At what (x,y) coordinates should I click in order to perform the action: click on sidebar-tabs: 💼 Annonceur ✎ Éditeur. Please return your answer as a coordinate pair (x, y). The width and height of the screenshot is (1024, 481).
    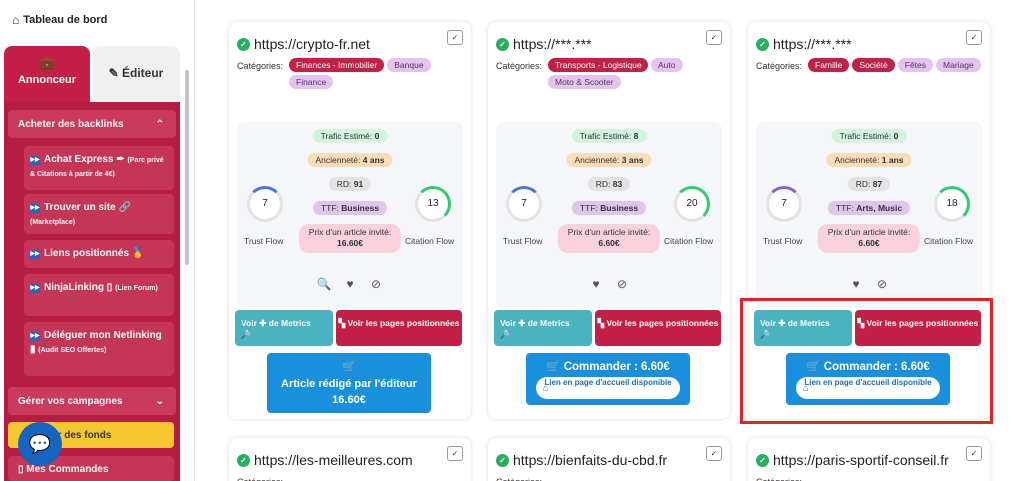
    Looking at the image, I should click on (92, 74).